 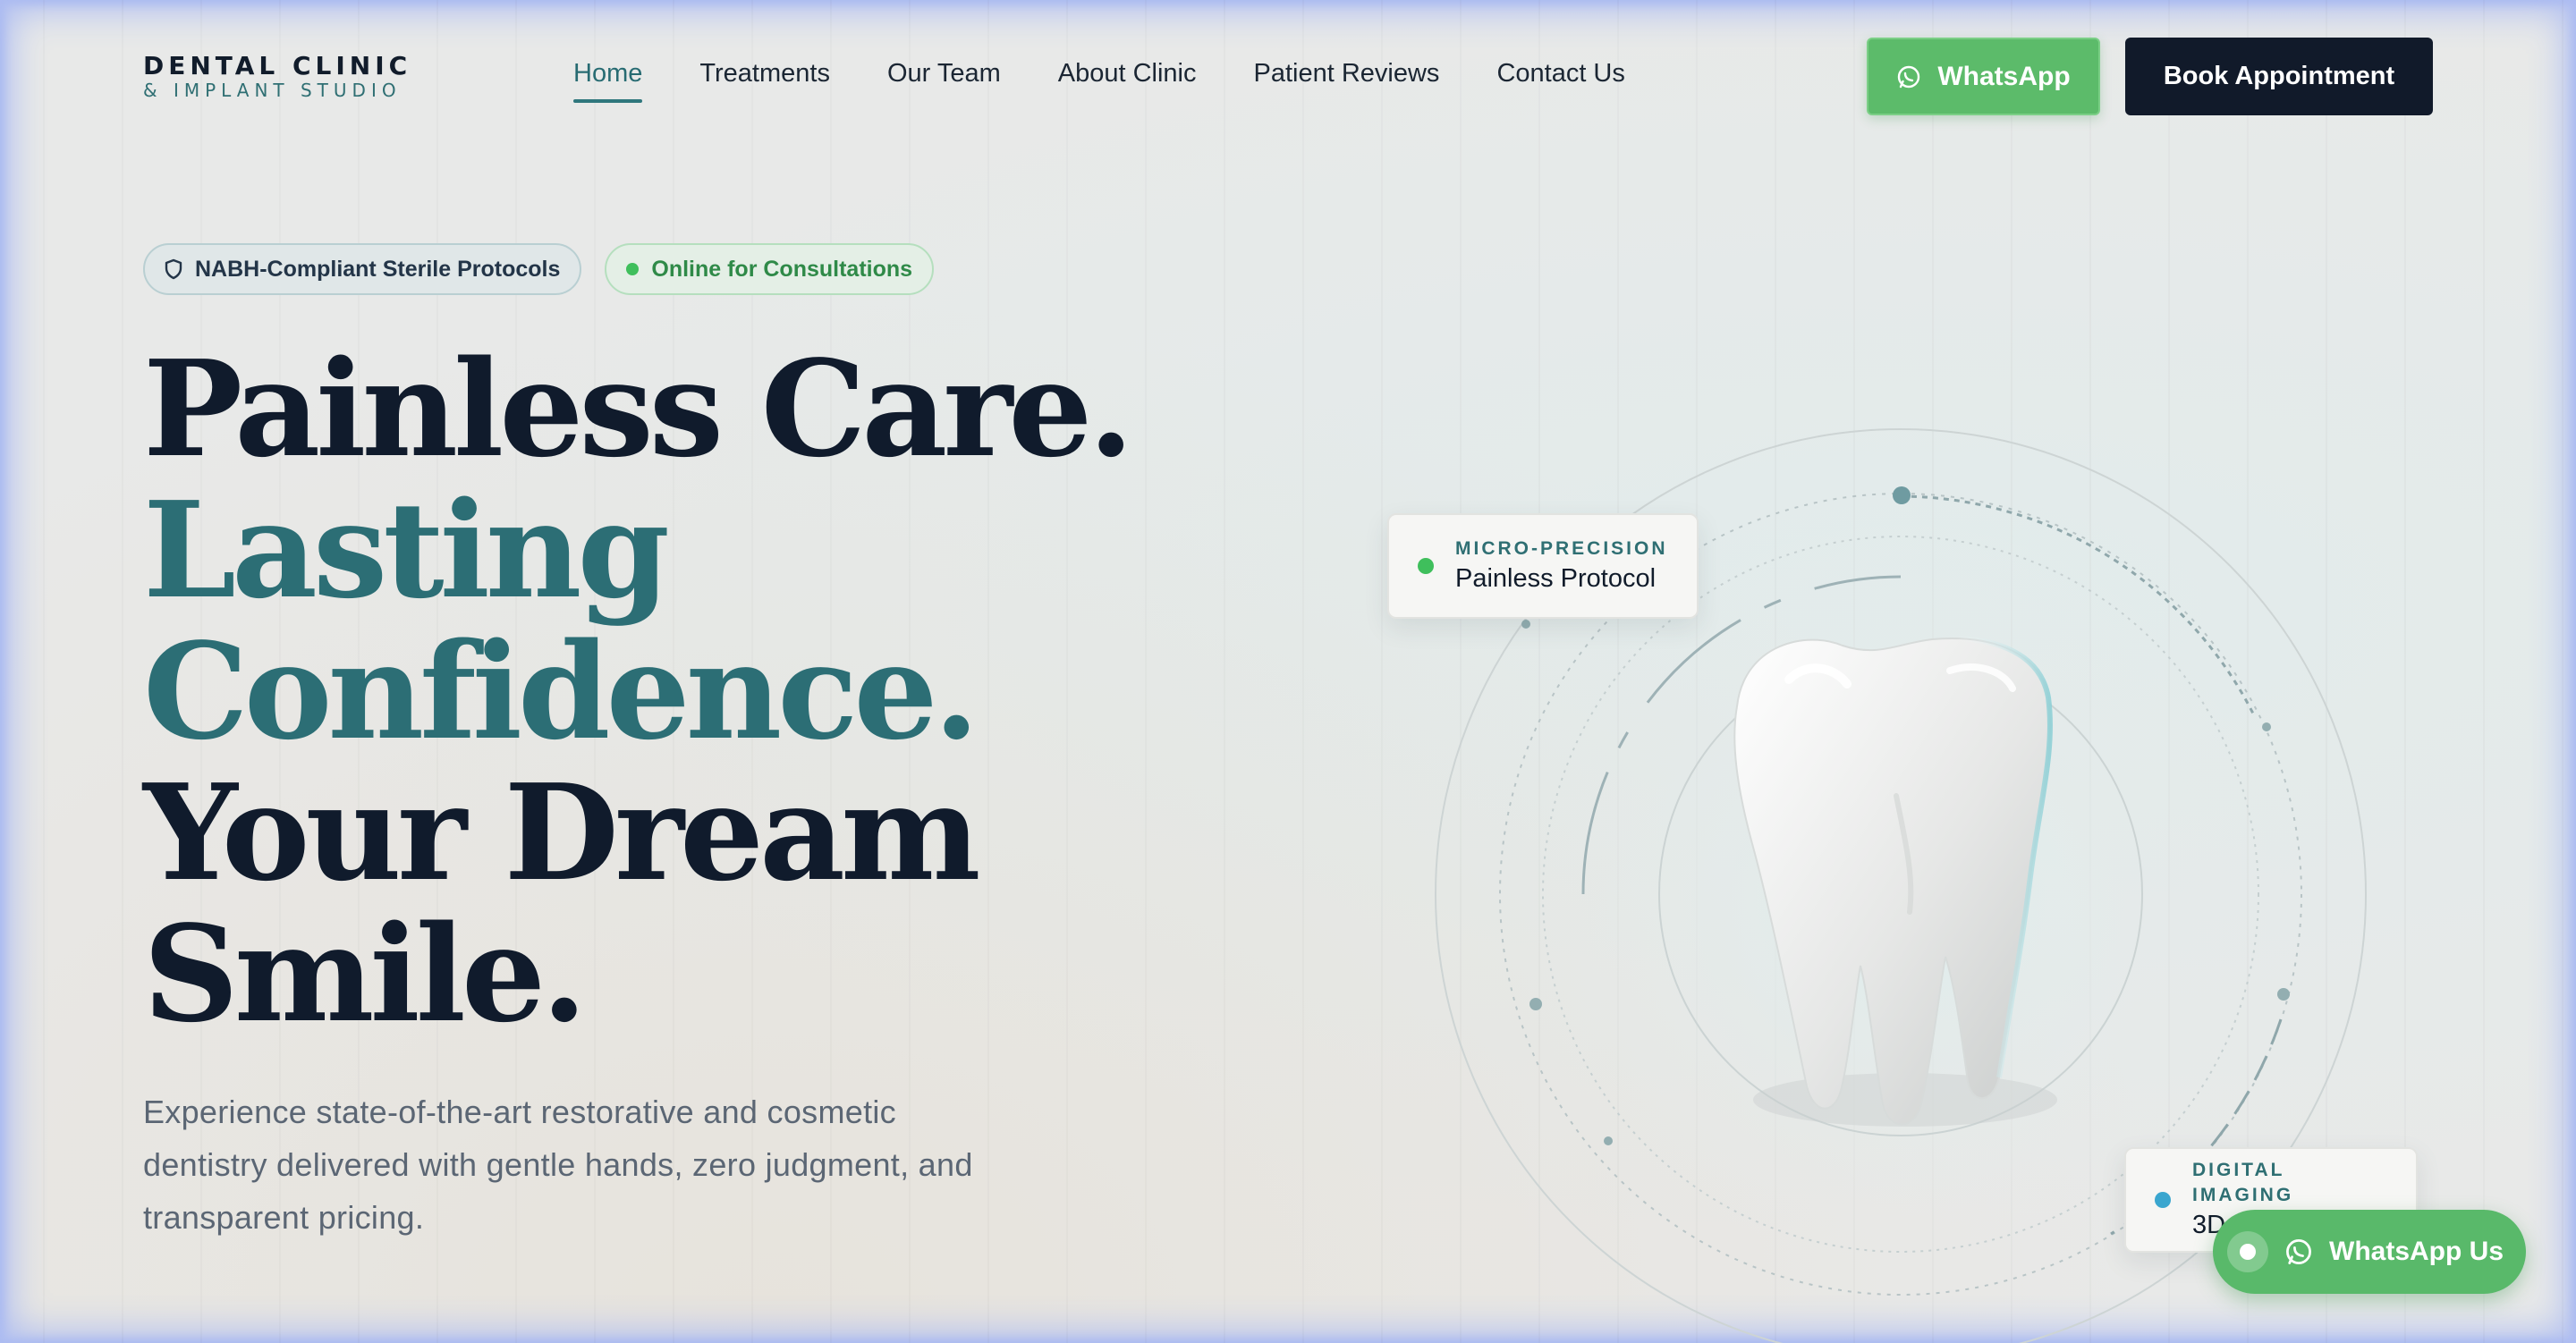 What do you see at coordinates (764, 81) in the screenshot?
I see `nav-treatments: Treatments` at bounding box center [764, 81].